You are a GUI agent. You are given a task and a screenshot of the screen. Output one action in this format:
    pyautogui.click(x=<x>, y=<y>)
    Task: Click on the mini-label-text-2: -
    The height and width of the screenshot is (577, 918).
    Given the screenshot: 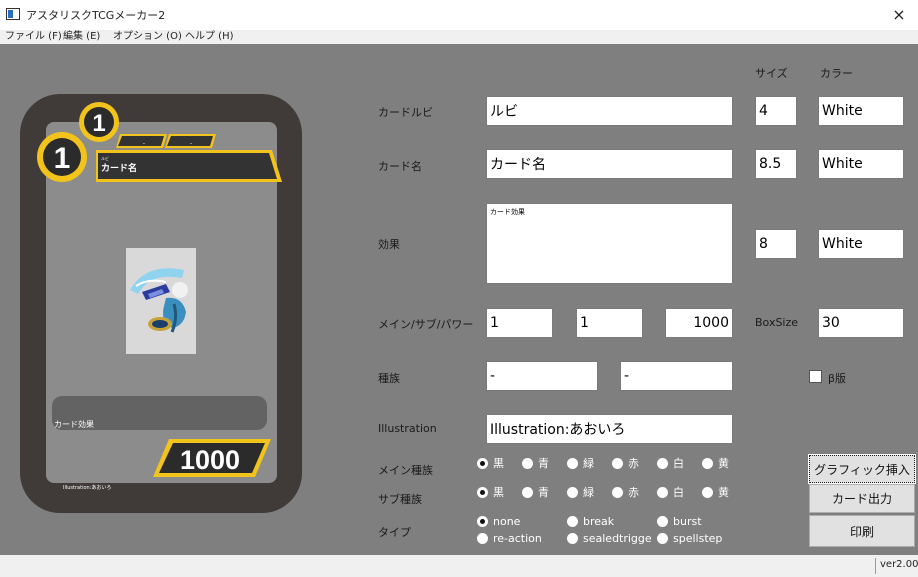 What is the action you would take?
    pyautogui.click(x=191, y=143)
    